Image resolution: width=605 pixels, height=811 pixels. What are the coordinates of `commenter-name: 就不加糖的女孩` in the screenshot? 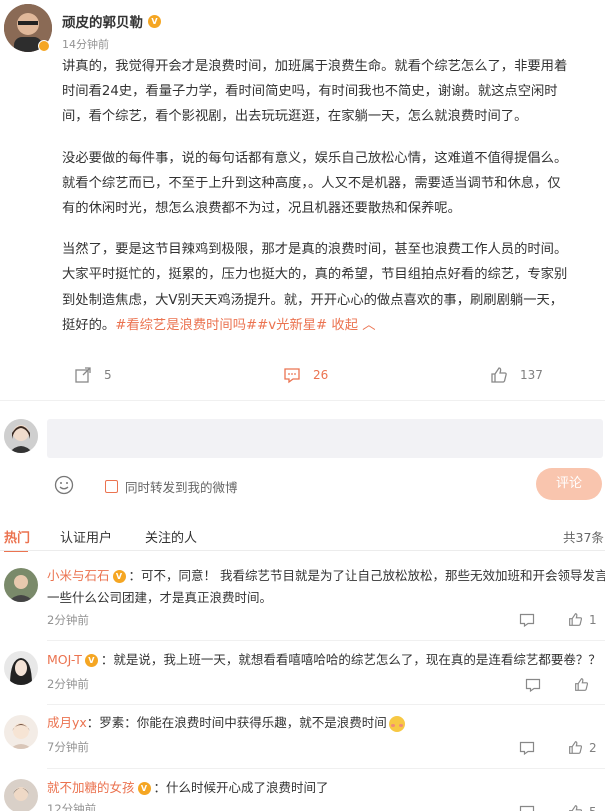 It's located at (91, 787).